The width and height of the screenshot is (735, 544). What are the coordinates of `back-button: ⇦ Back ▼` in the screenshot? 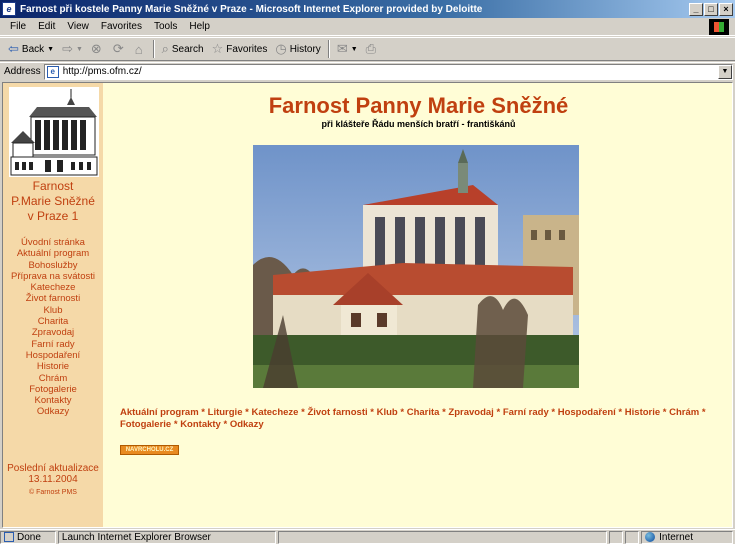 It's located at (31, 49).